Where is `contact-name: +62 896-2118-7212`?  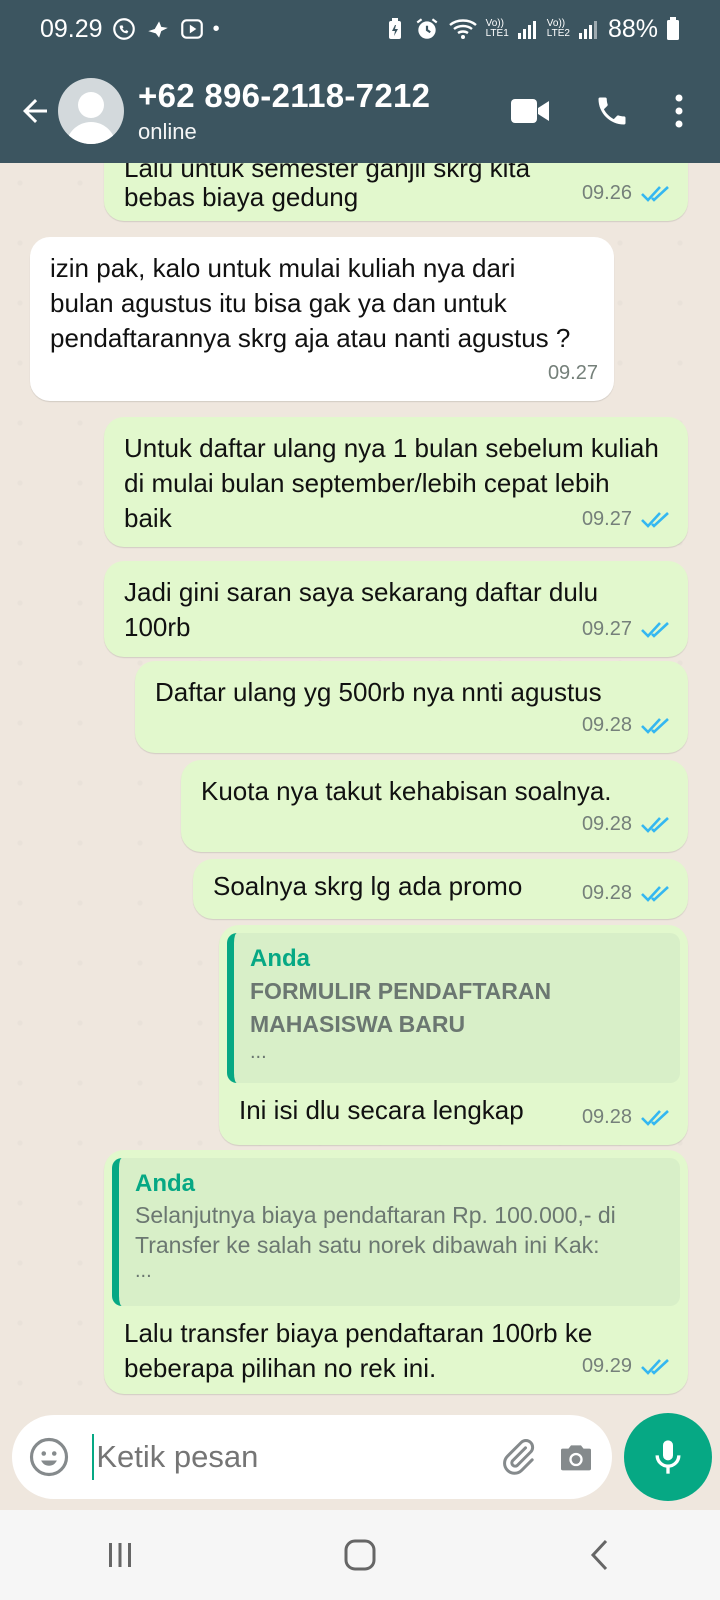
contact-name: +62 896-2118-7212 is located at coordinates (284, 95).